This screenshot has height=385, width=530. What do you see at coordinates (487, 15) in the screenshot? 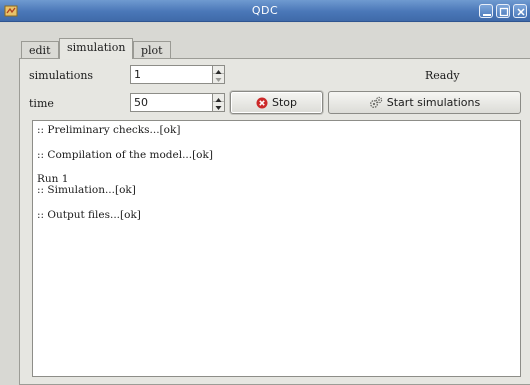
I see `minimize-icon` at bounding box center [487, 15].